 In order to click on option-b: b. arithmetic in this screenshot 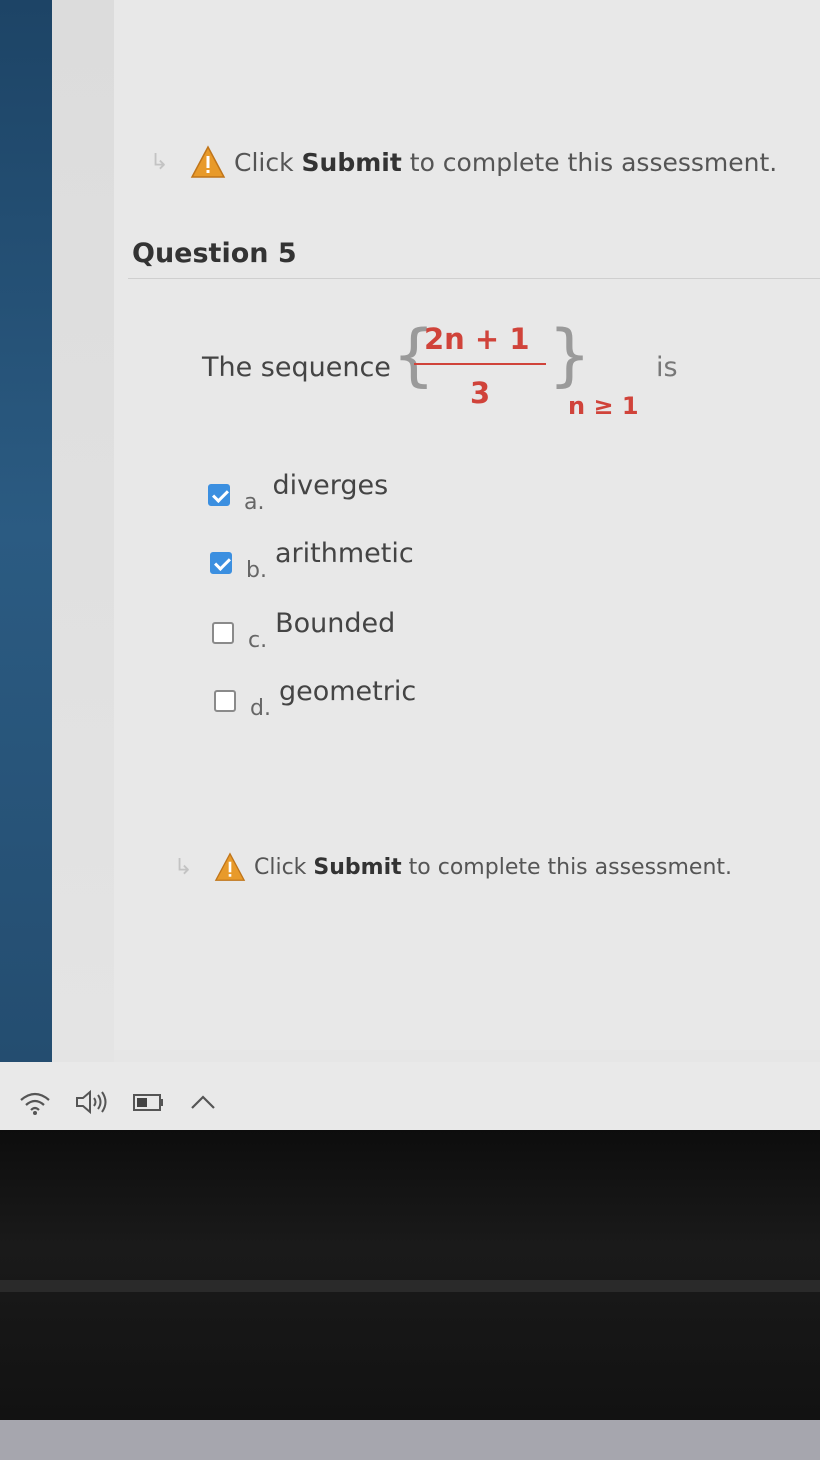, I will do `click(312, 560)`.